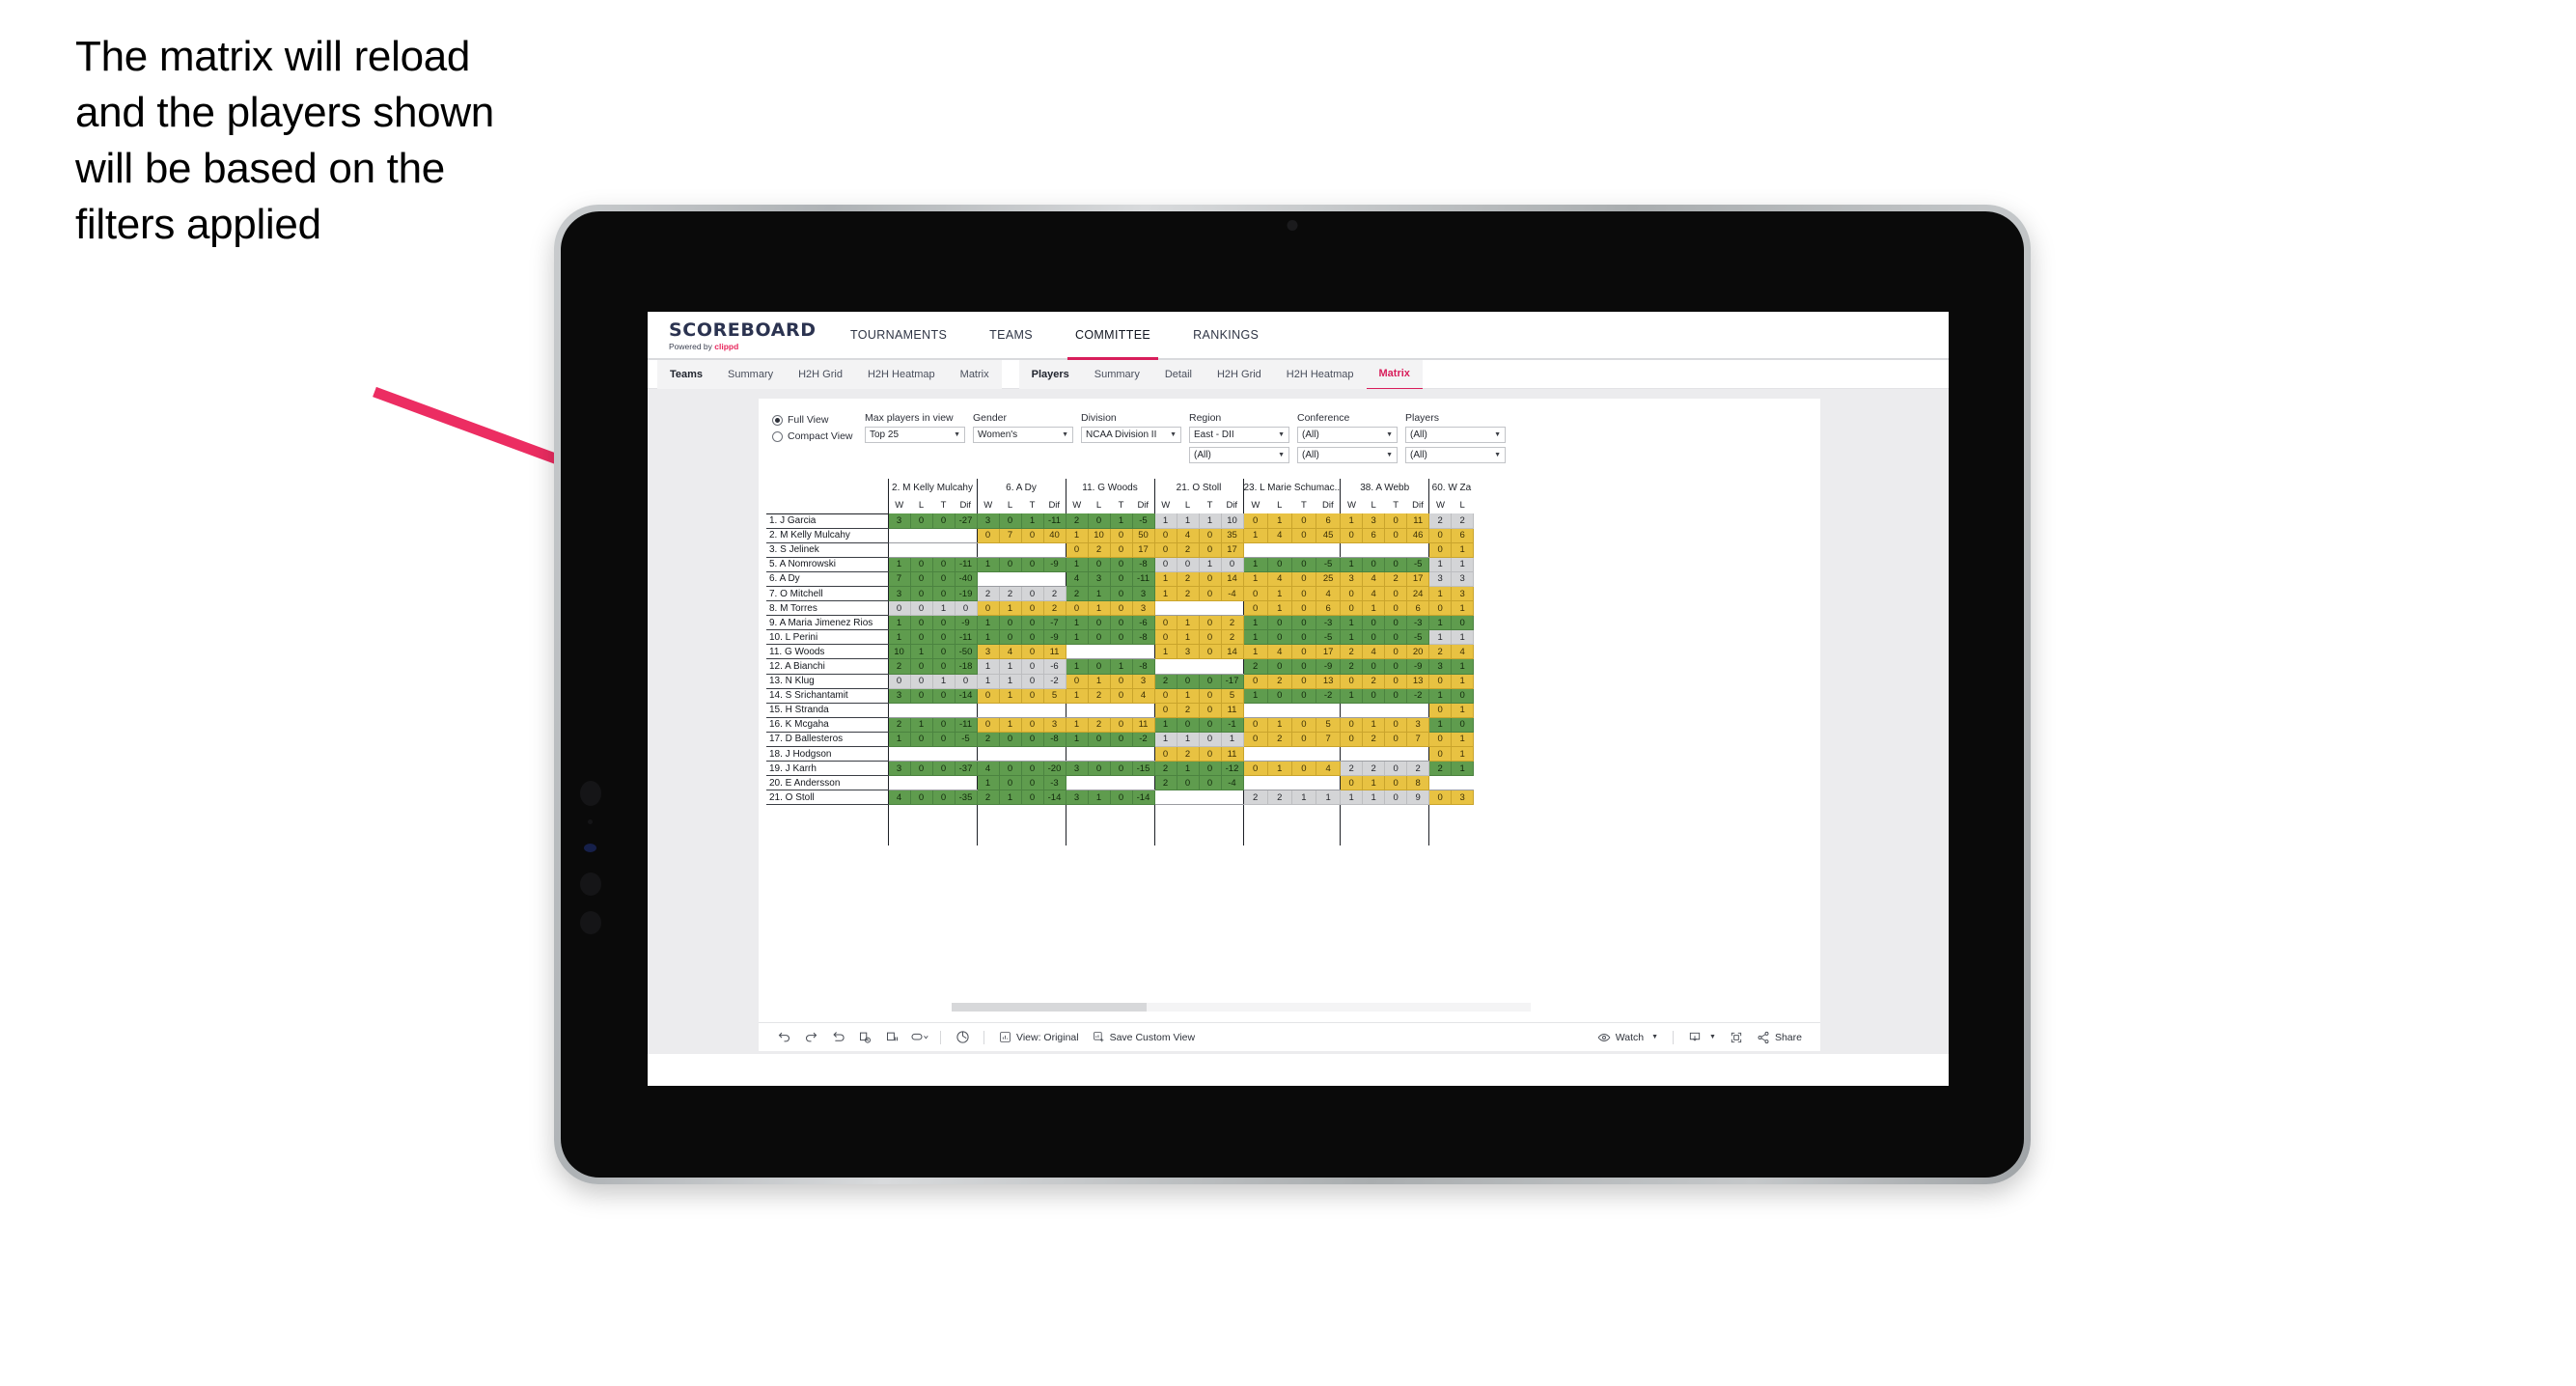 The image size is (2576, 1386). What do you see at coordinates (1165, 505) in the screenshot?
I see `matrix-subcolumn-header: W` at bounding box center [1165, 505].